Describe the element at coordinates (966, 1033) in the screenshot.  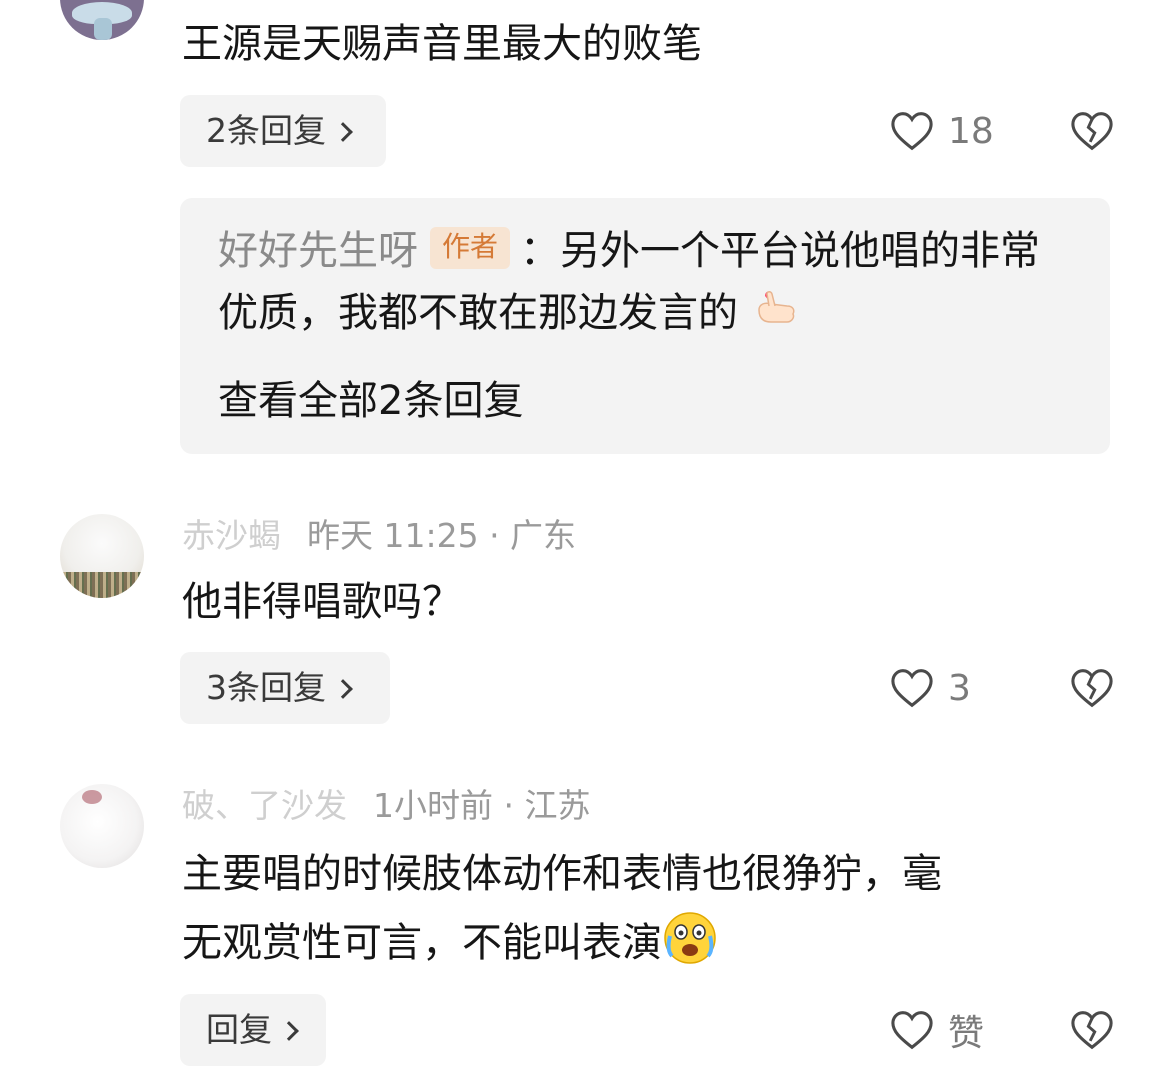
I see `like-label: 赞` at that location.